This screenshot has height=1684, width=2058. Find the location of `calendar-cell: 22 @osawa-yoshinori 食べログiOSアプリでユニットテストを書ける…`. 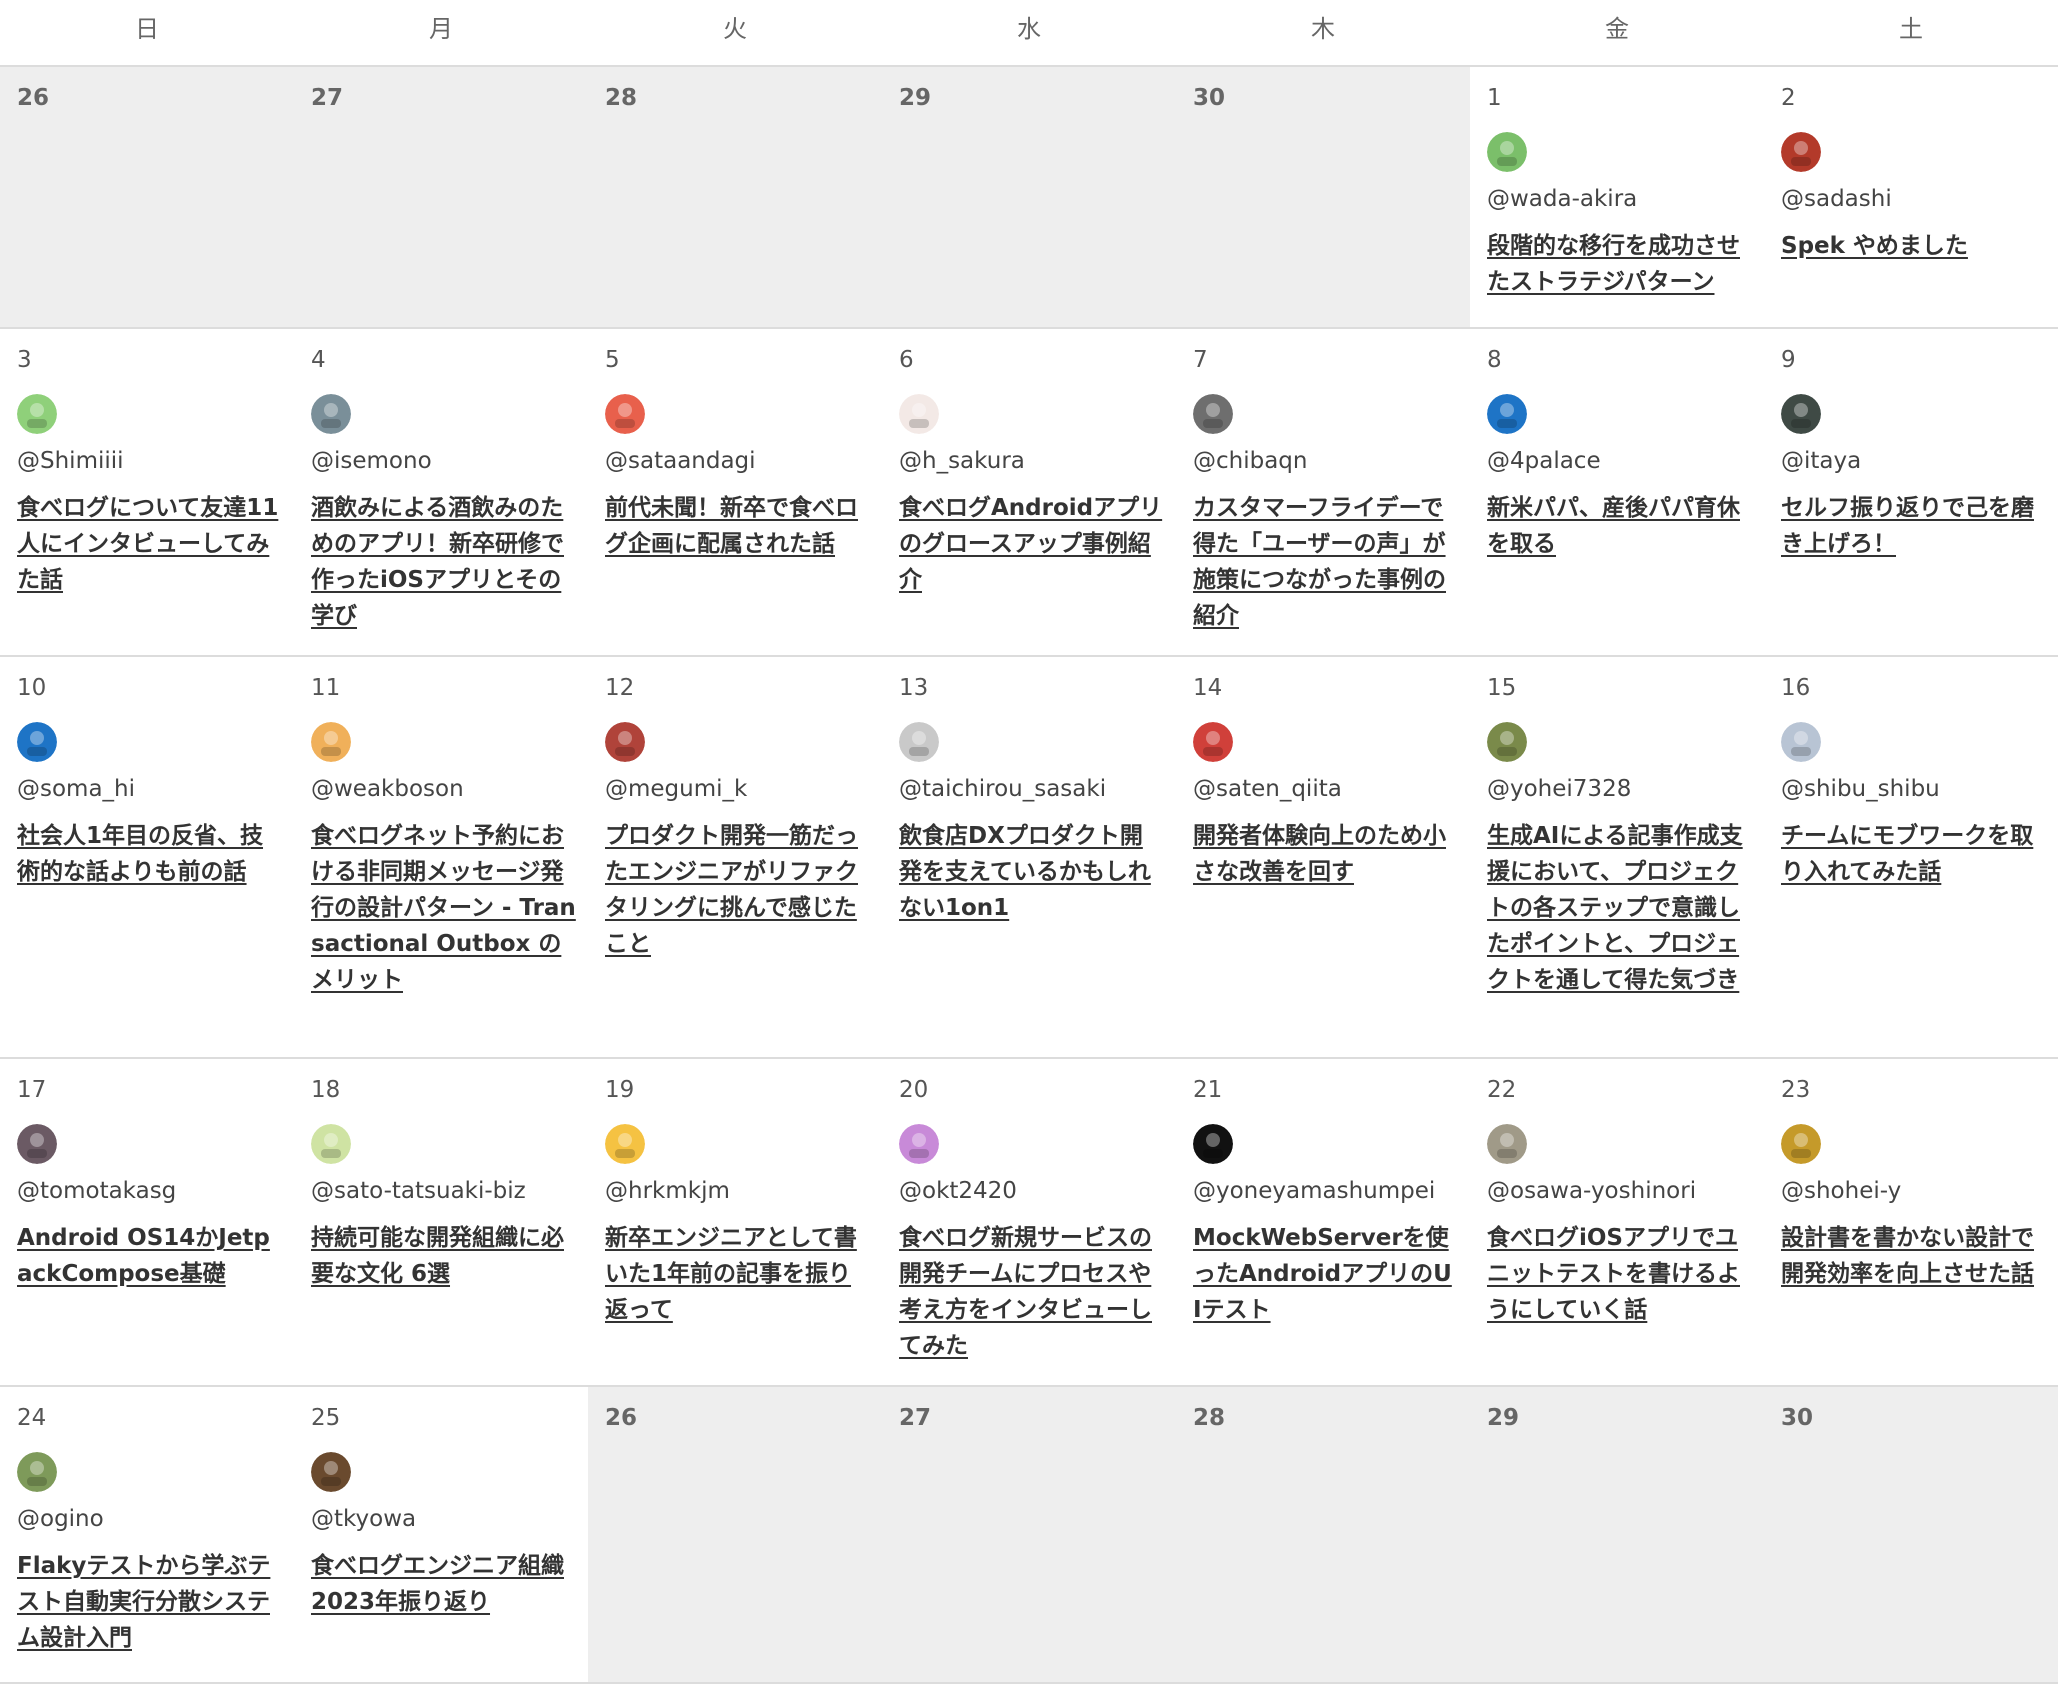

calendar-cell: 22 @osawa-yoshinori 食べログiOSアプリでユニットテストを書ける… is located at coordinates (1617, 1223).